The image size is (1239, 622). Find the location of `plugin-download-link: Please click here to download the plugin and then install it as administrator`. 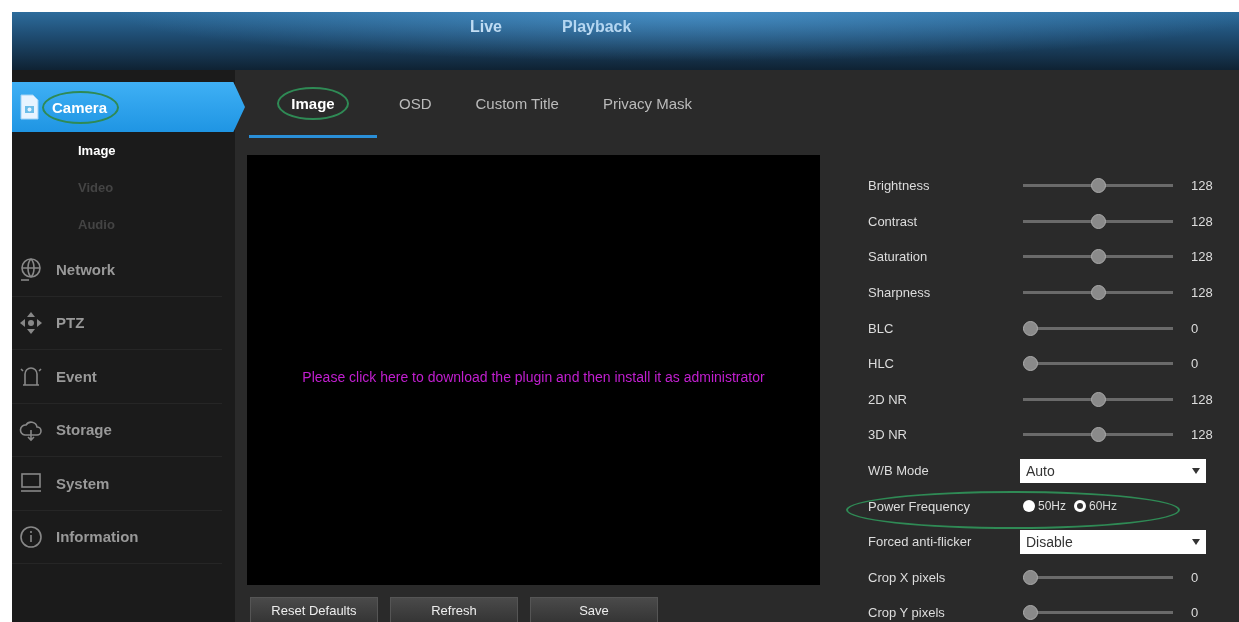

plugin-download-link: Please click here to download the plugin and then install it as administrator is located at coordinates (533, 386).